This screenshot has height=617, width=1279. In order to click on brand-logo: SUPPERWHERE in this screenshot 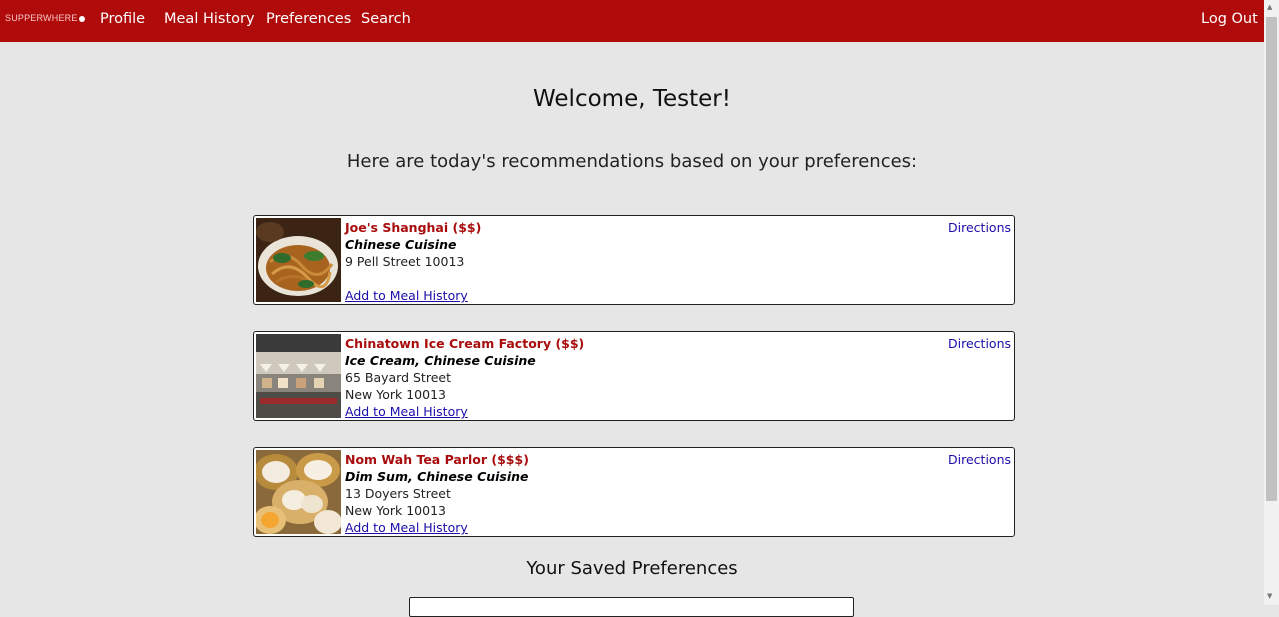, I will do `click(45, 18)`.